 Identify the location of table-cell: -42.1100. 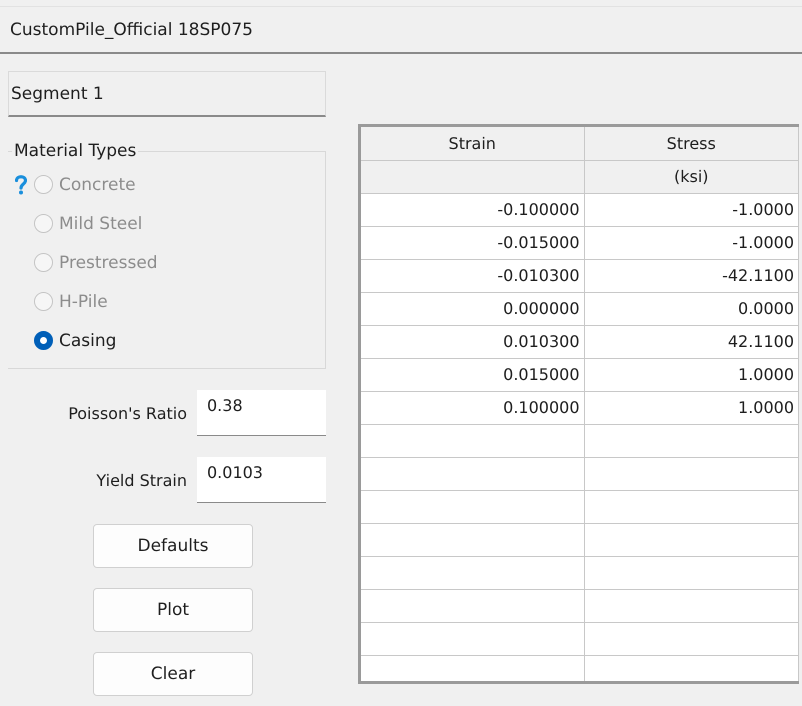
(691, 275).